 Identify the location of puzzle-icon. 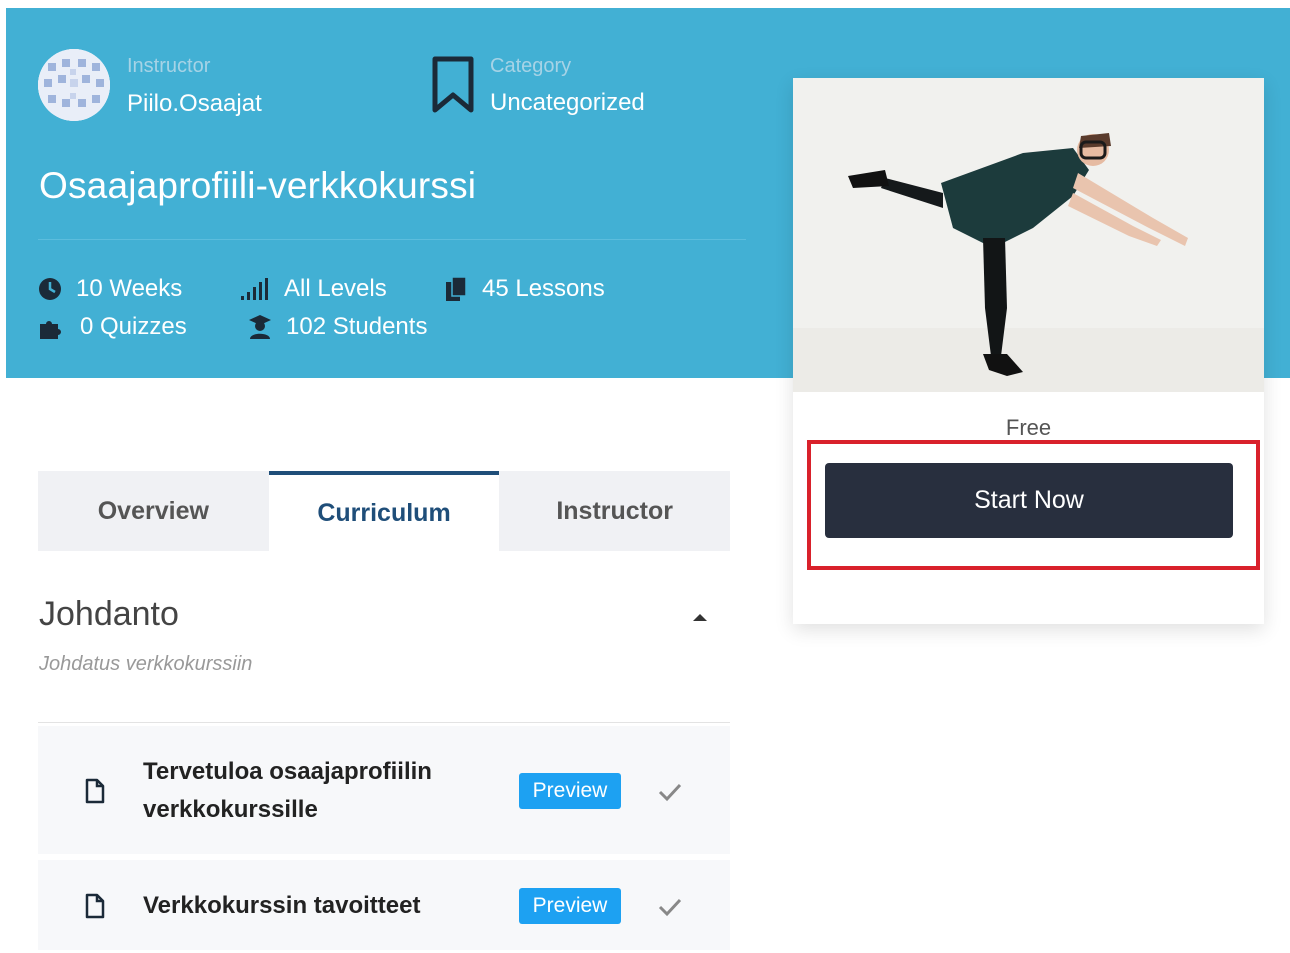
(50, 330).